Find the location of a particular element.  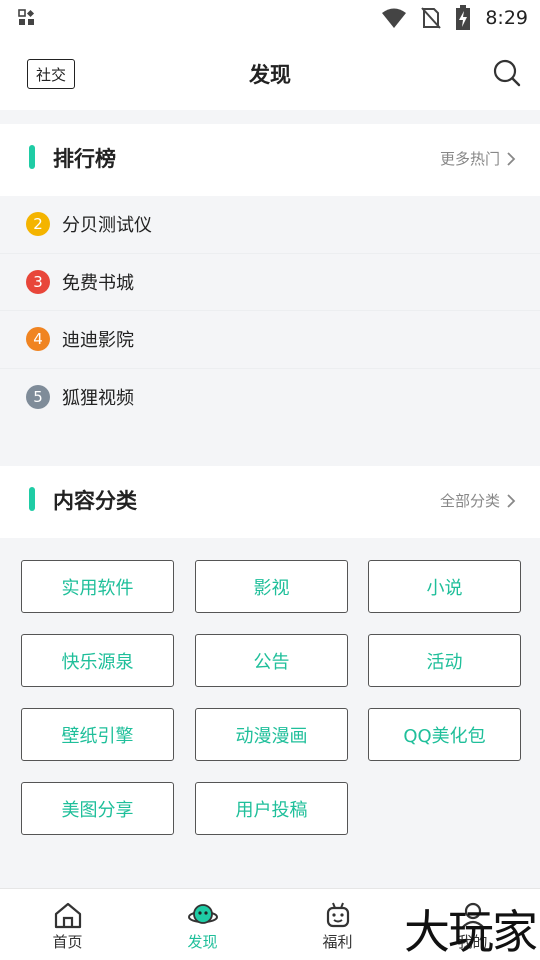

home-icon is located at coordinates (67, 915).